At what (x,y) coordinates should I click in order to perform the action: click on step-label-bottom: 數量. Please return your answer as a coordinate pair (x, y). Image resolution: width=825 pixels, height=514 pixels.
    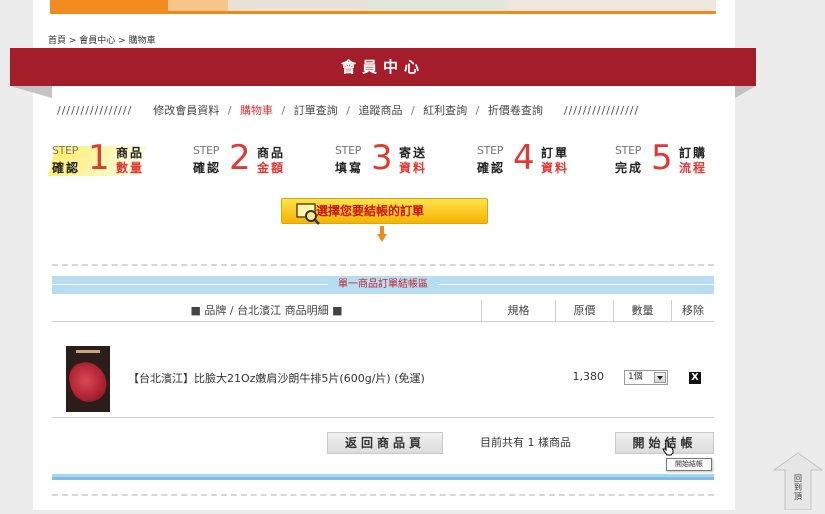
    Looking at the image, I should click on (130, 168).